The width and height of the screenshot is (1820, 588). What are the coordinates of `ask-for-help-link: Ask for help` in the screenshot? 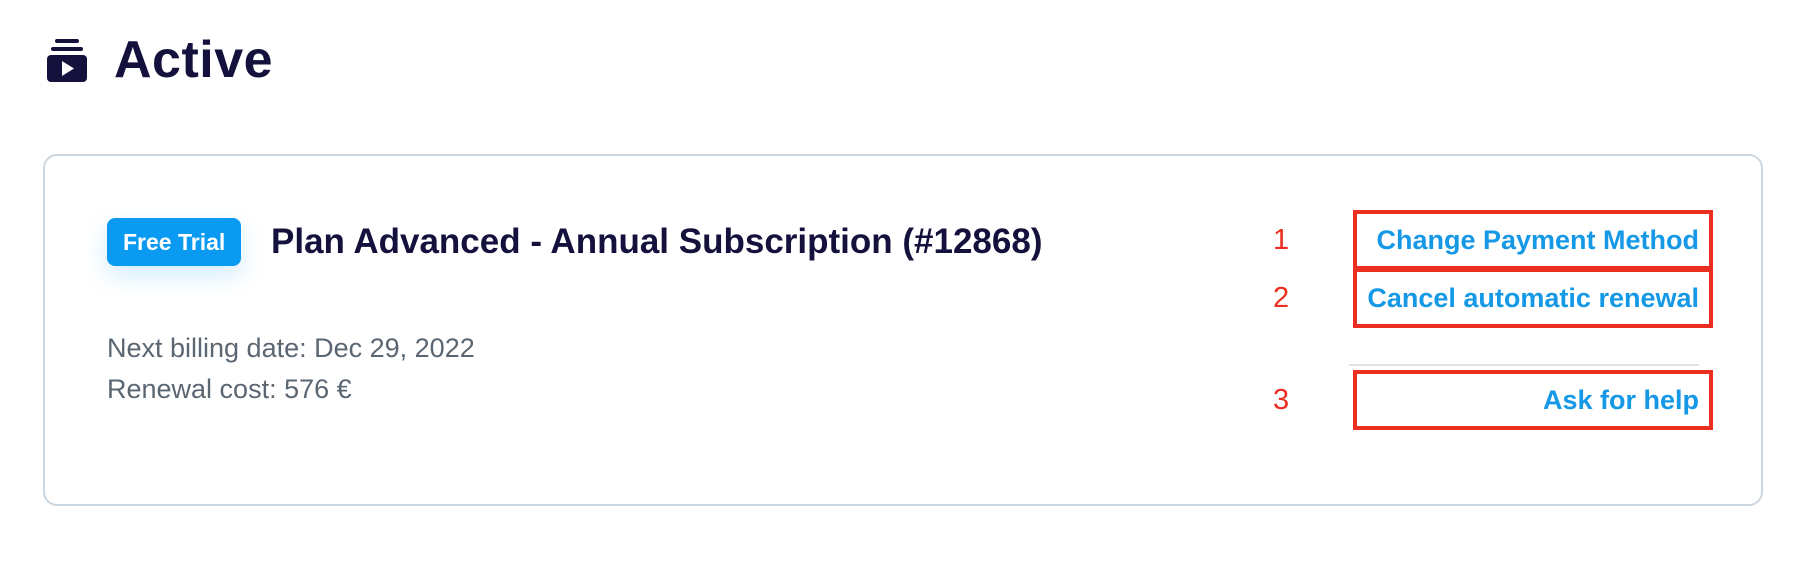 It's located at (1621, 400).